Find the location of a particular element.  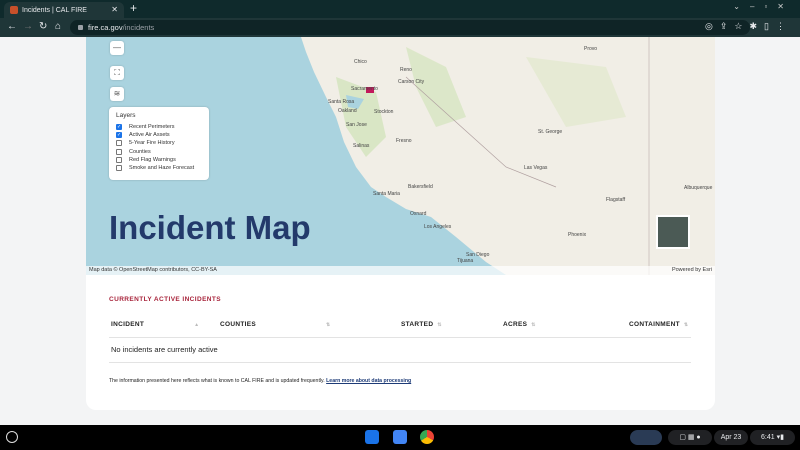

column-started: STARTED ⇅ is located at coordinates (421, 324).